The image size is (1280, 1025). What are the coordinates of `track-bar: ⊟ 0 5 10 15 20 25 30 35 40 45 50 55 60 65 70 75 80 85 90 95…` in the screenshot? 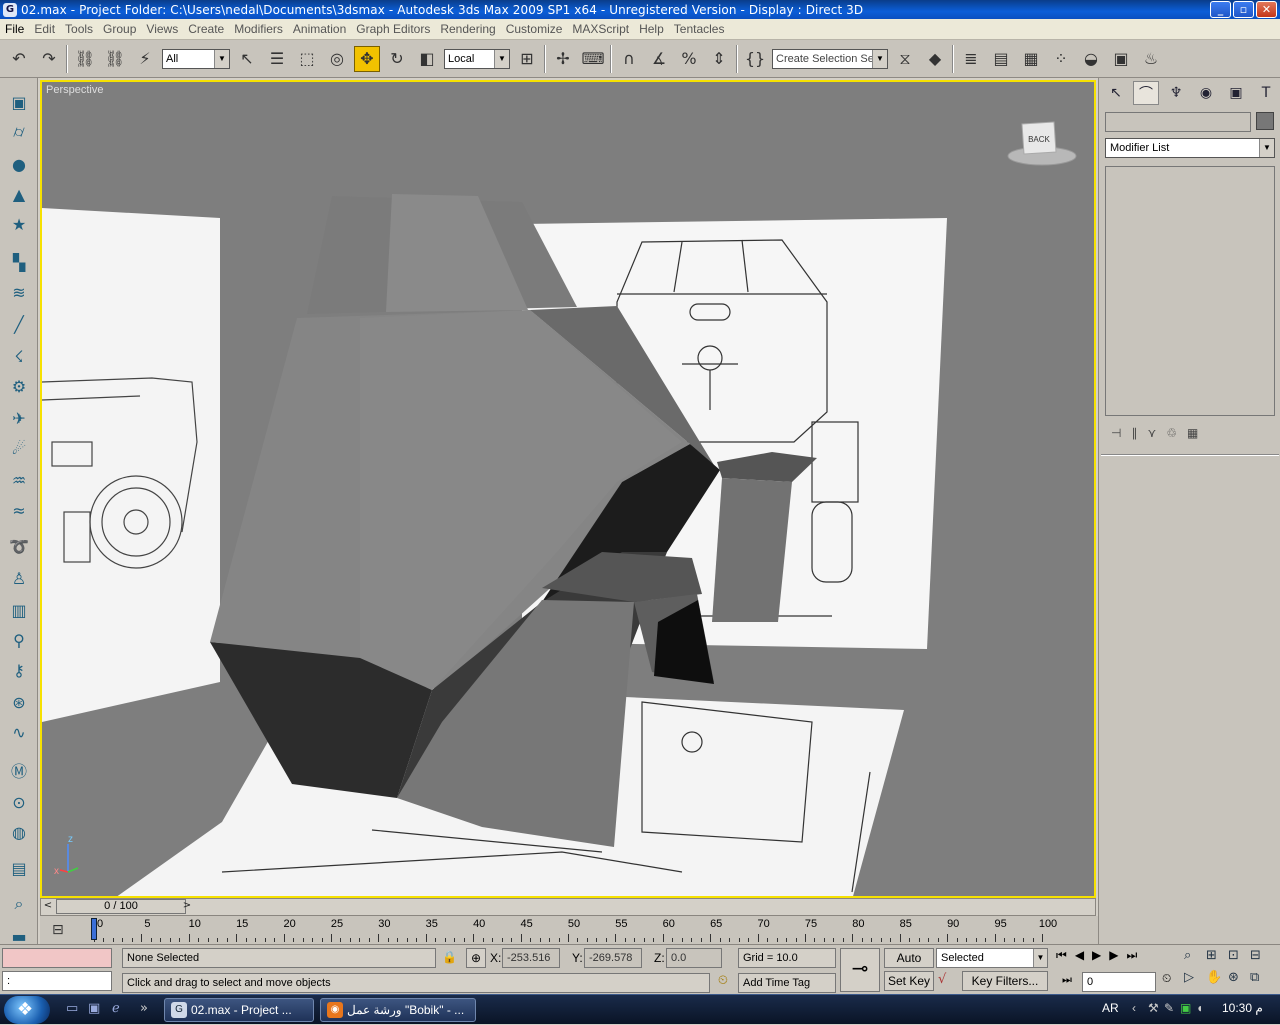 It's located at (569, 931).